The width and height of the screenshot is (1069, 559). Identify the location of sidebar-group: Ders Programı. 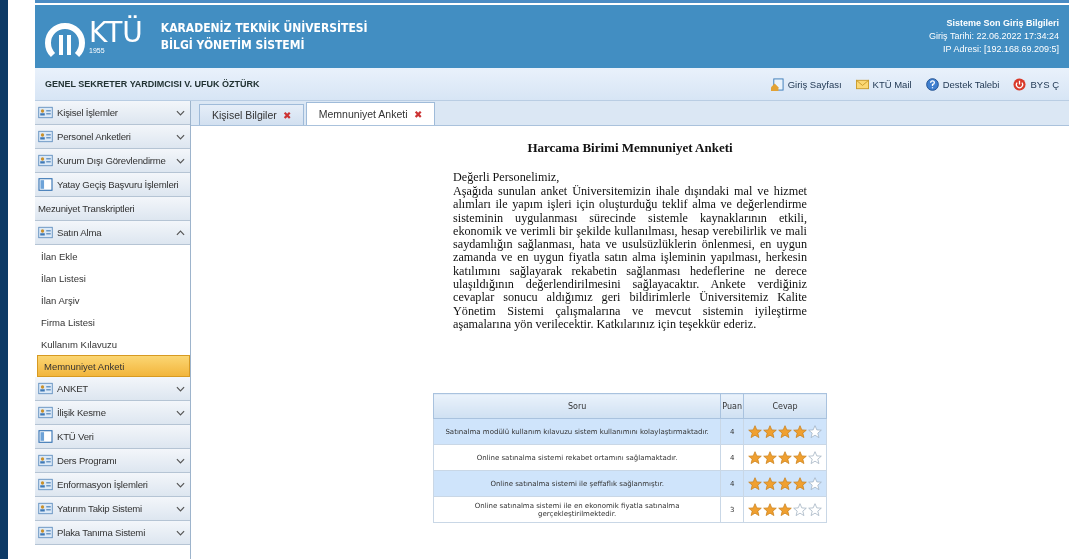
(112, 461).